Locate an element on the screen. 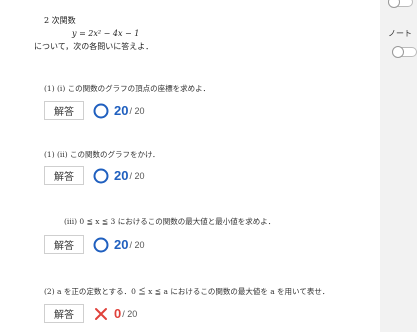 This screenshot has width=417, height=332. problem-instruction: について，次の各問いに答えよ． is located at coordinates (94, 46).